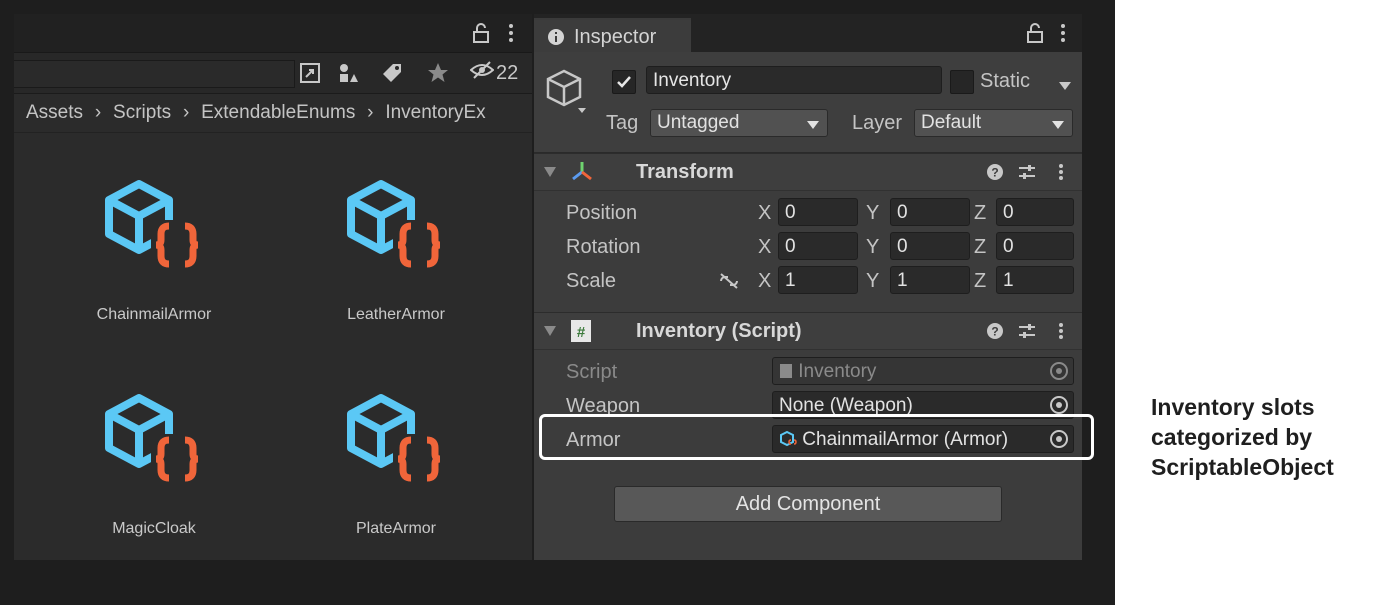 The width and height of the screenshot is (1399, 605). I want to click on rotation-y-field: 0, so click(930, 246).